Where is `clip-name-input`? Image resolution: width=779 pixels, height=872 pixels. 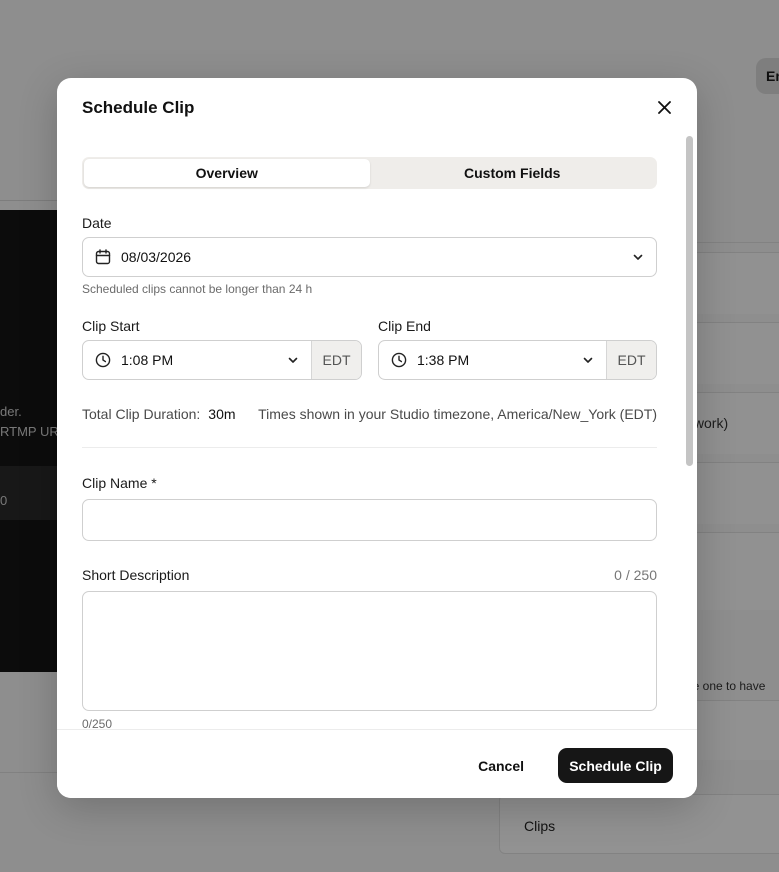 clip-name-input is located at coordinates (369, 520).